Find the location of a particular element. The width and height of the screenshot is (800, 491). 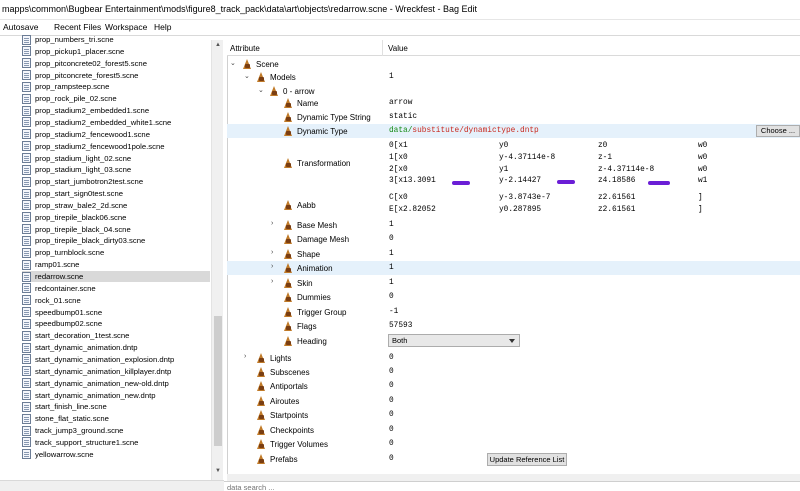

damage-mesh-value: 0 is located at coordinates (391, 239).